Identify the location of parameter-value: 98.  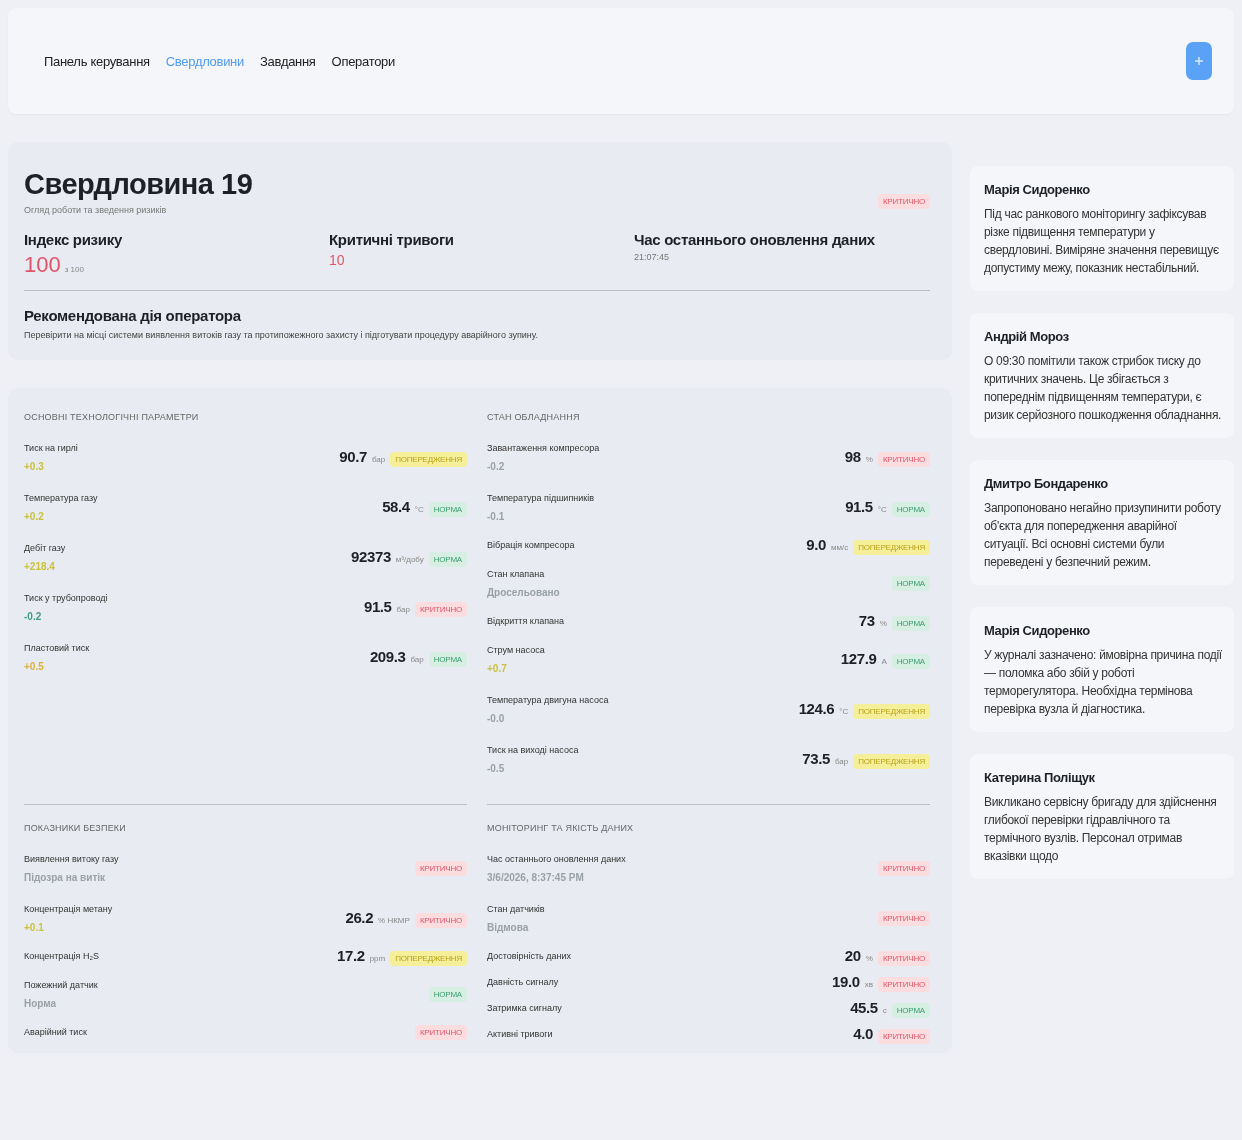
(852, 456).